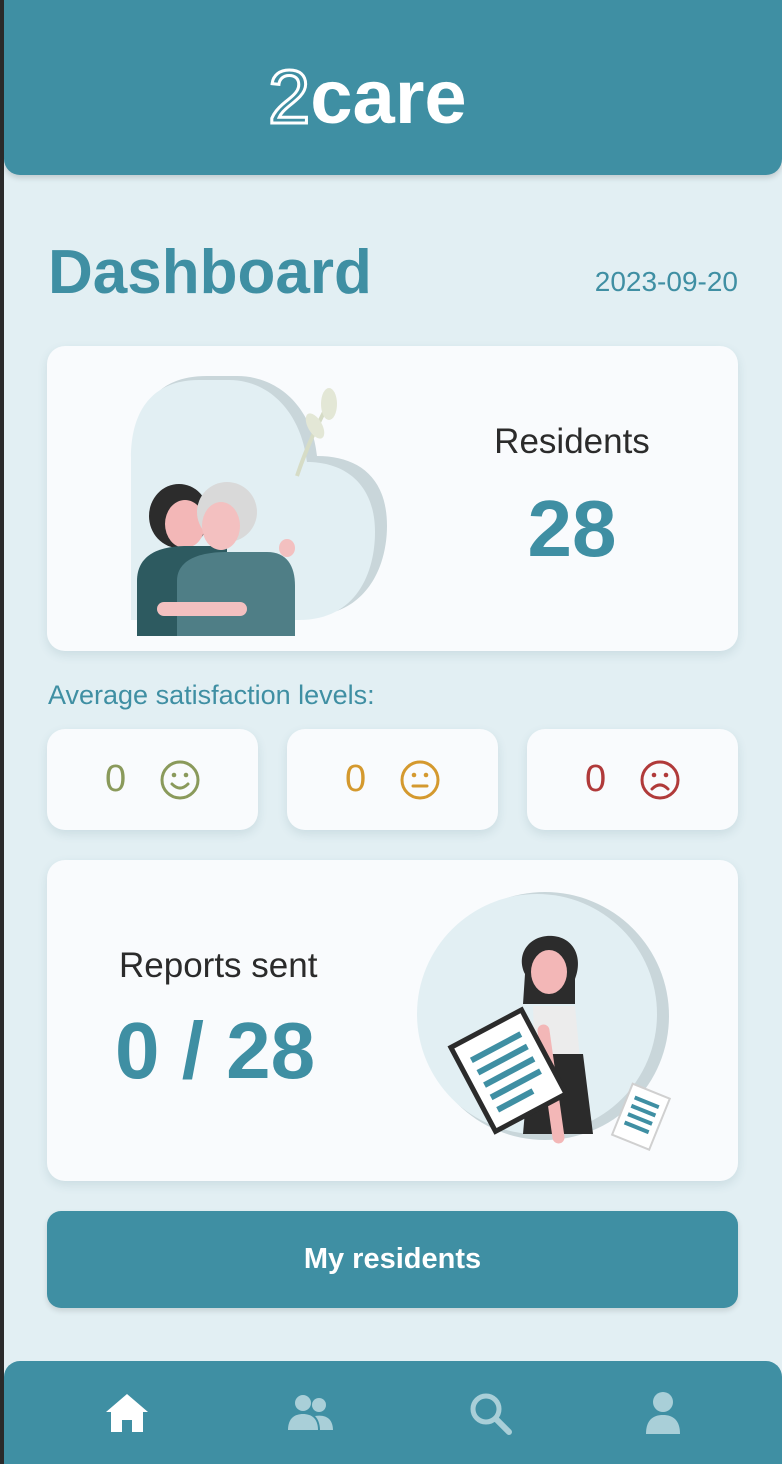 This screenshot has height=1464, width=782. I want to click on dashboard-date: 2023-09-20, so click(666, 281).